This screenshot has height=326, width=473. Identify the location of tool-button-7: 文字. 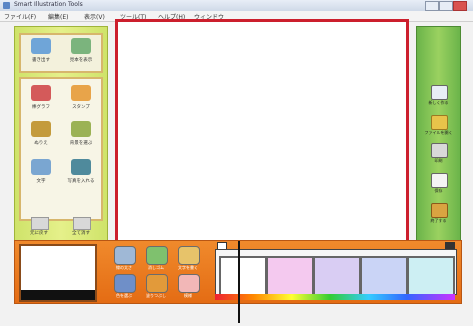
(41, 173).